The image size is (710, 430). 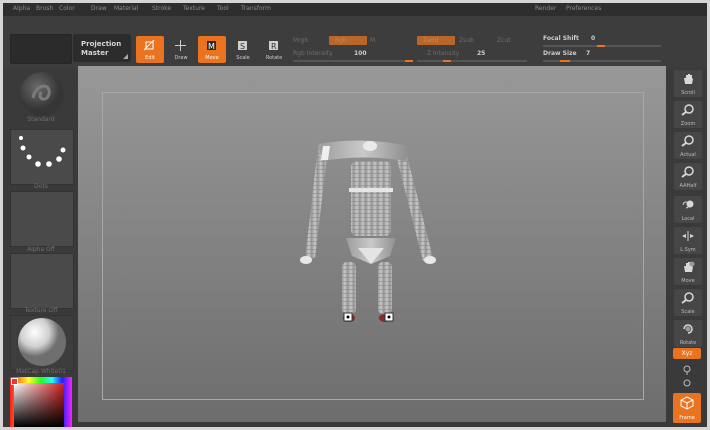 I want to click on color-swatch, so click(x=14, y=381).